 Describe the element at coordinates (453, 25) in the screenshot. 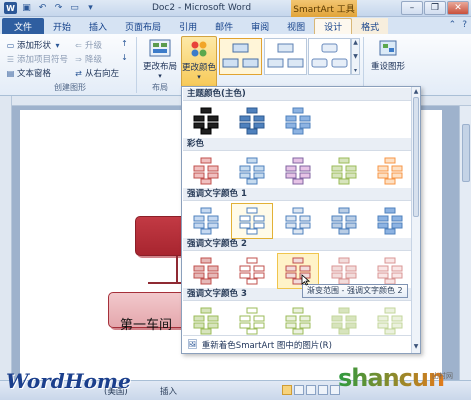

I see `ribbon-minimize-icon: ⌃` at that location.